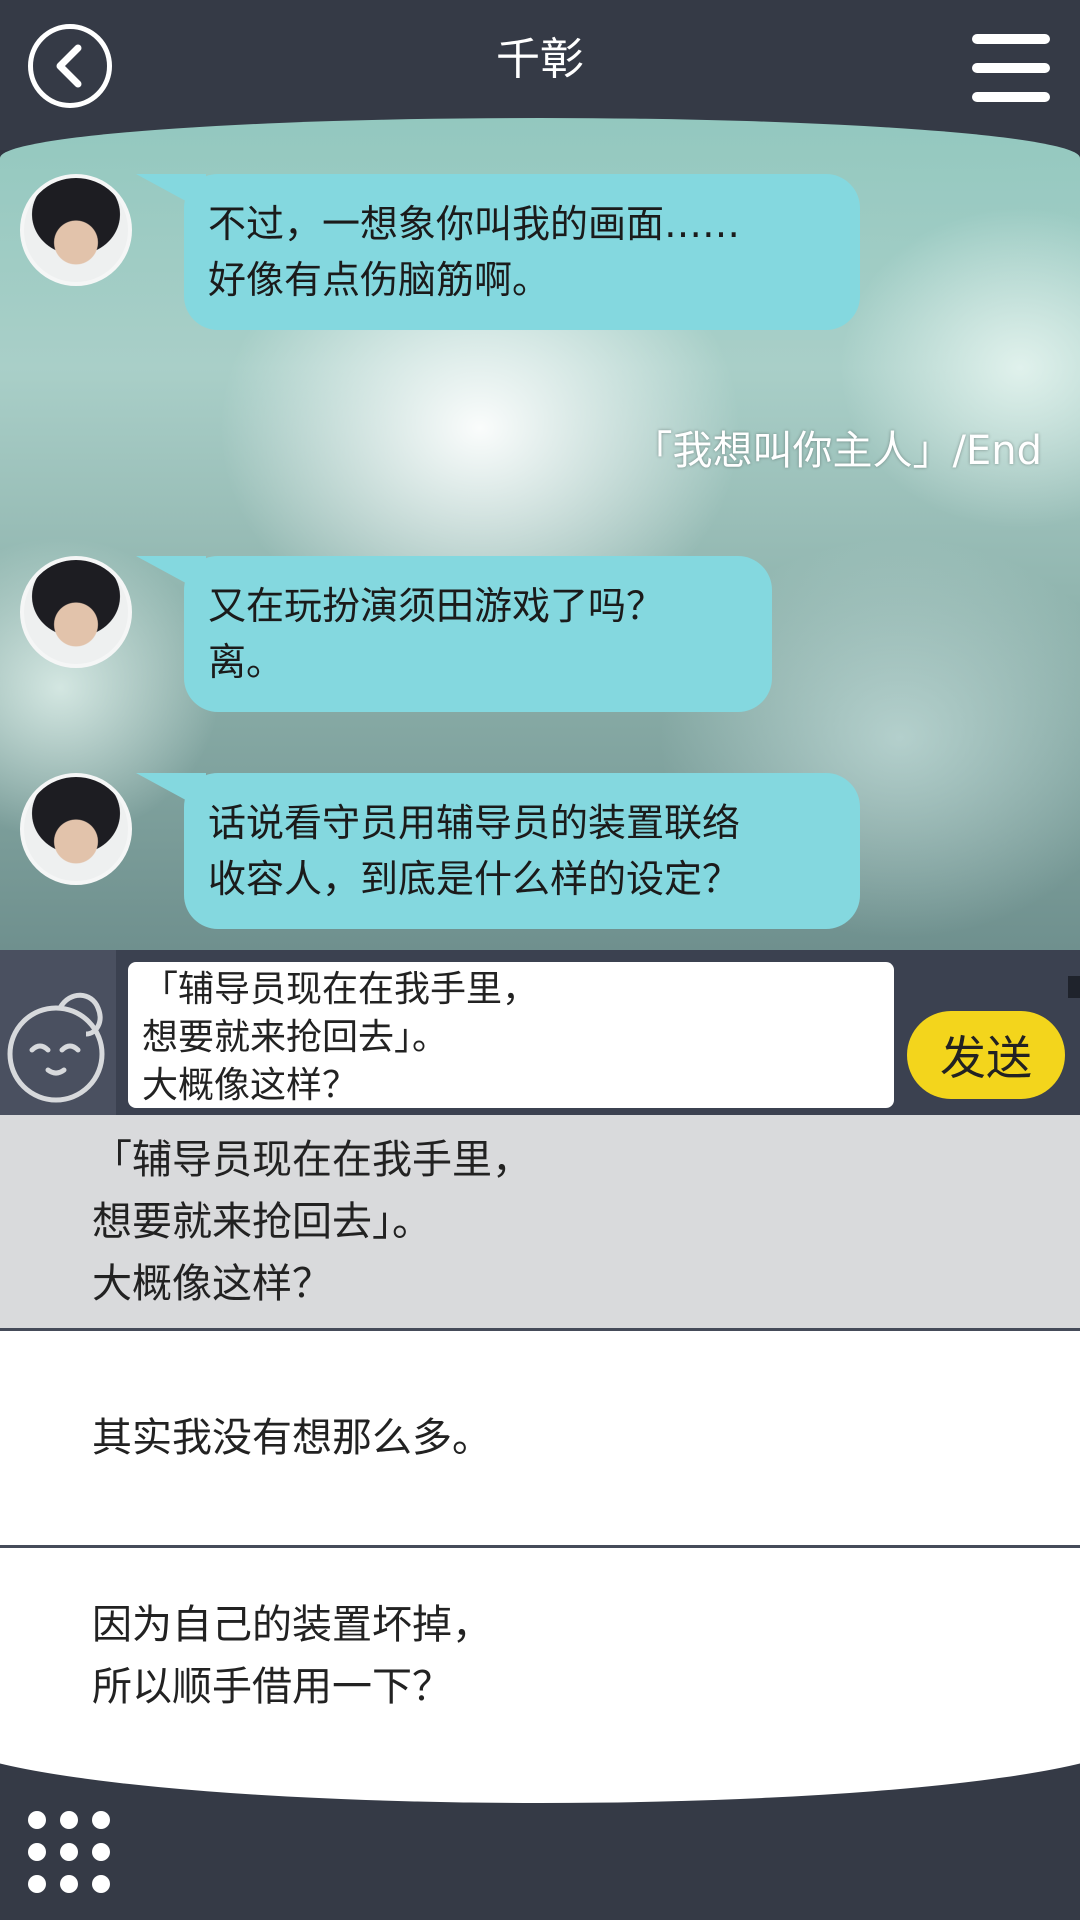 The image size is (1080, 1920). I want to click on reply-option: 「辅导员现在在我手里， 想要就来抢回去」。 大概像这样？, so click(540, 1221).